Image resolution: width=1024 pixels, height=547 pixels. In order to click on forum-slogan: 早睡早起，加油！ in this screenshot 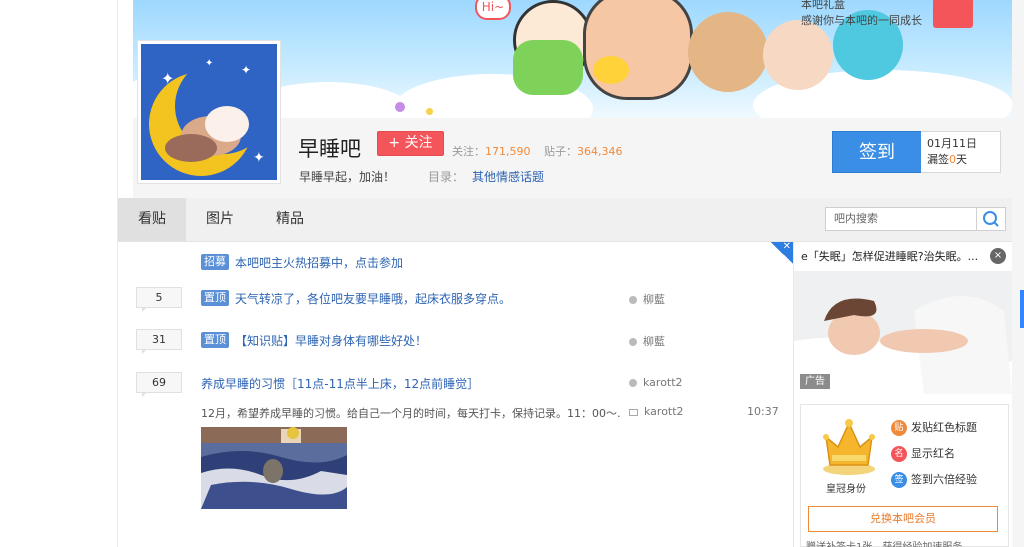, I will do `click(347, 177)`.